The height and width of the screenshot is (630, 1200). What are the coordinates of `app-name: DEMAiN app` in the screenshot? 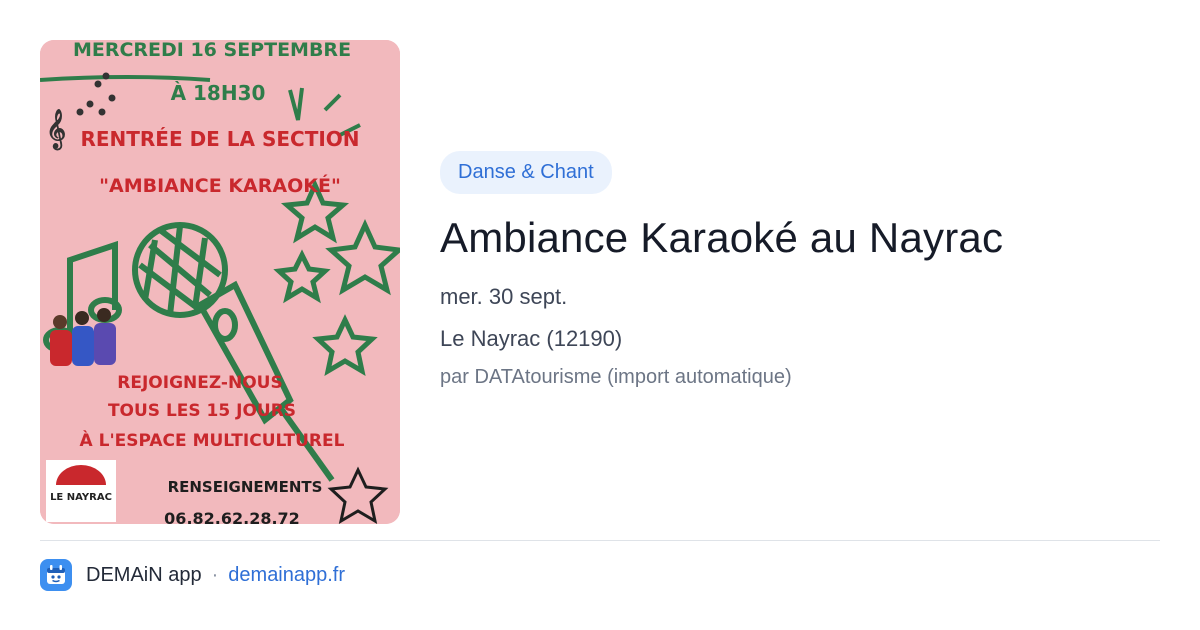 It's located at (144, 574).